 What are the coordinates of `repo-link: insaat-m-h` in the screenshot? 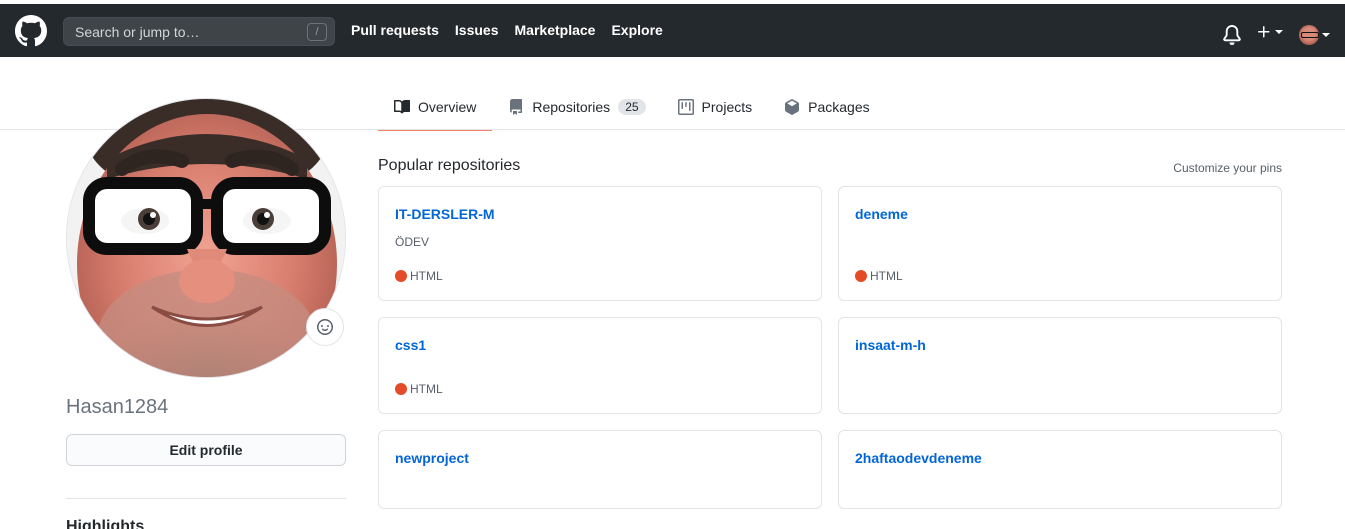 It's located at (890, 345).